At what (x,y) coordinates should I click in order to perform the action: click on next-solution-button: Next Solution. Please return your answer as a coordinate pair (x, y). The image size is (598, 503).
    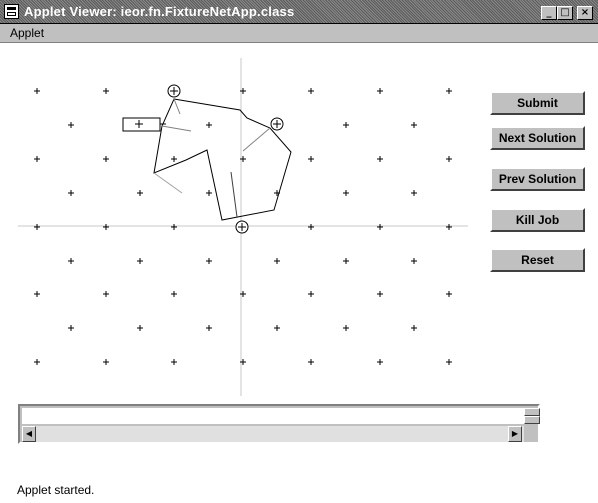
    Looking at the image, I should click on (537, 138).